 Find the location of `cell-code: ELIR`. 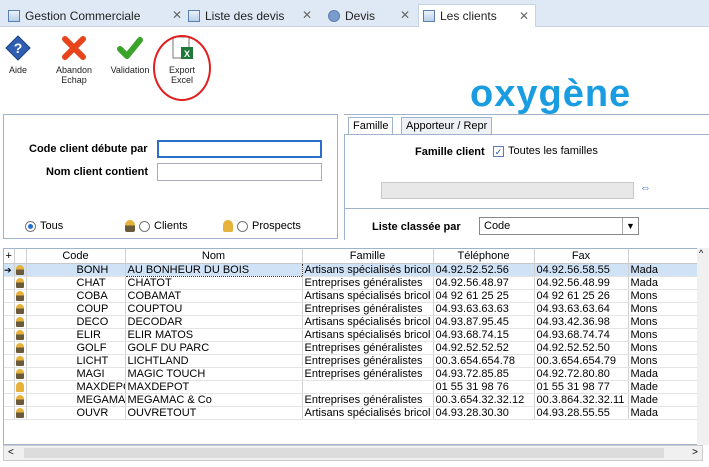

cell-code: ELIR is located at coordinates (76, 335).